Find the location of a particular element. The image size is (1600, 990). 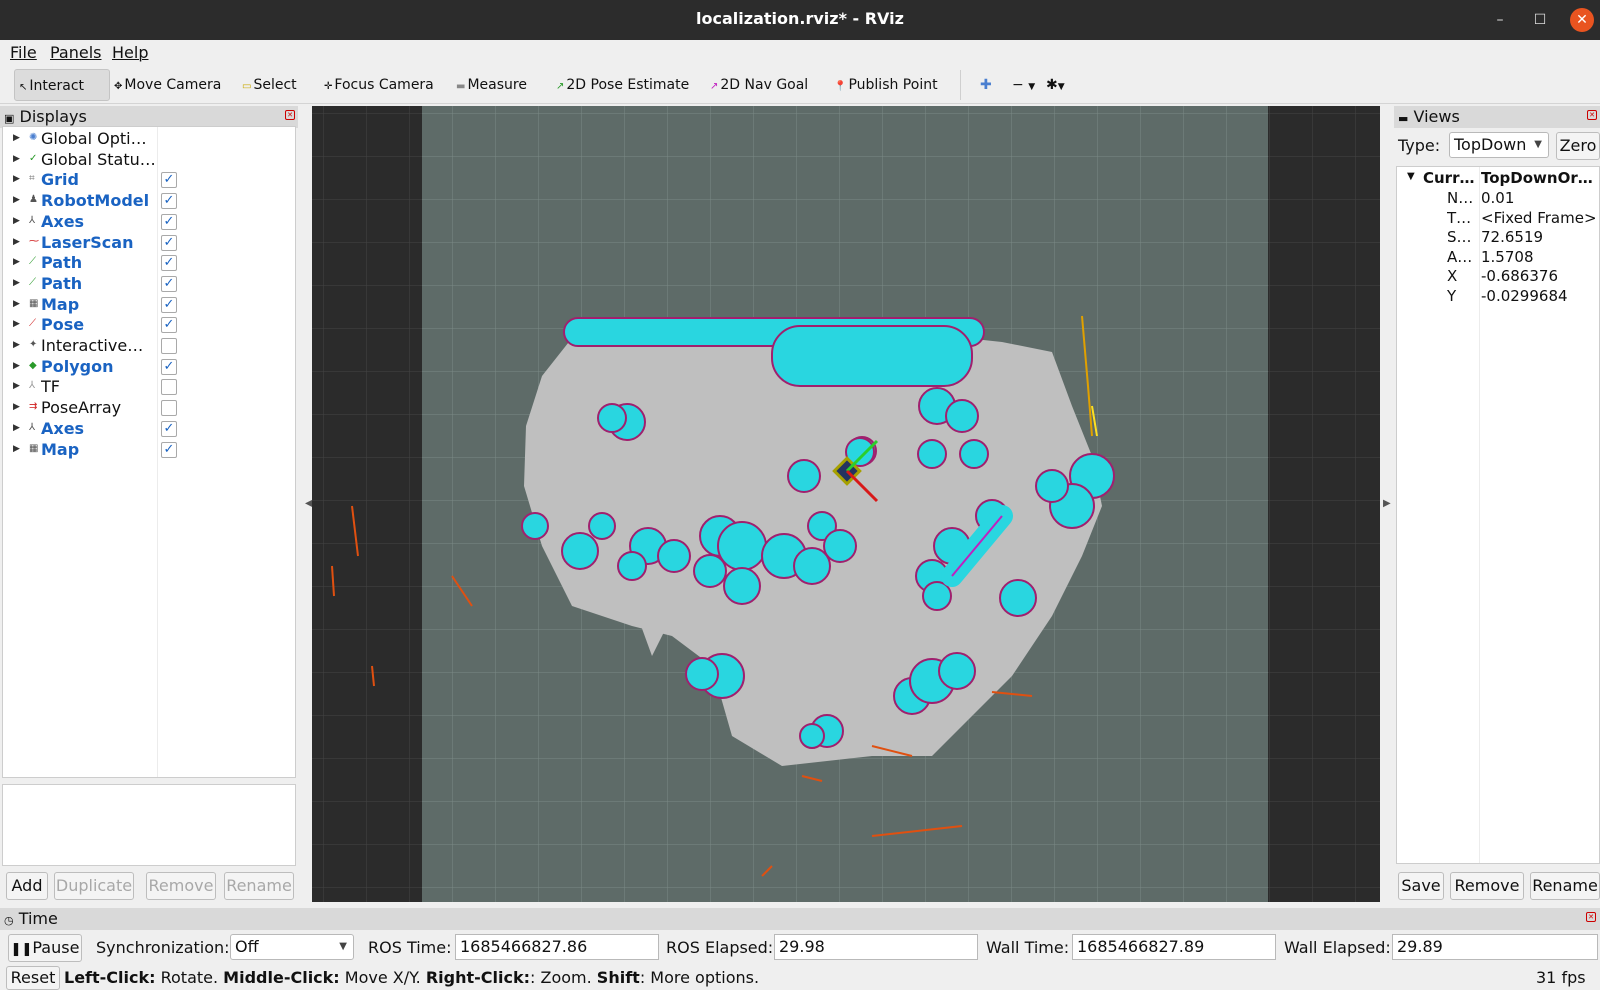

rename-view-button: Rename is located at coordinates (1565, 886).